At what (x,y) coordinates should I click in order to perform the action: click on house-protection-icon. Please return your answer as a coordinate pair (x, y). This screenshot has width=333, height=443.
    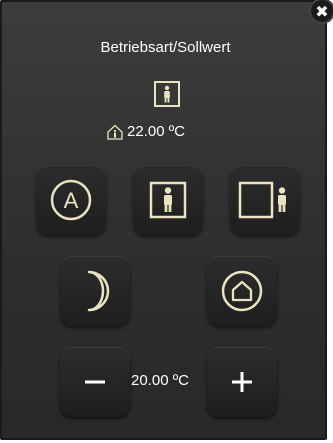
    Looking at the image, I should click on (242, 291).